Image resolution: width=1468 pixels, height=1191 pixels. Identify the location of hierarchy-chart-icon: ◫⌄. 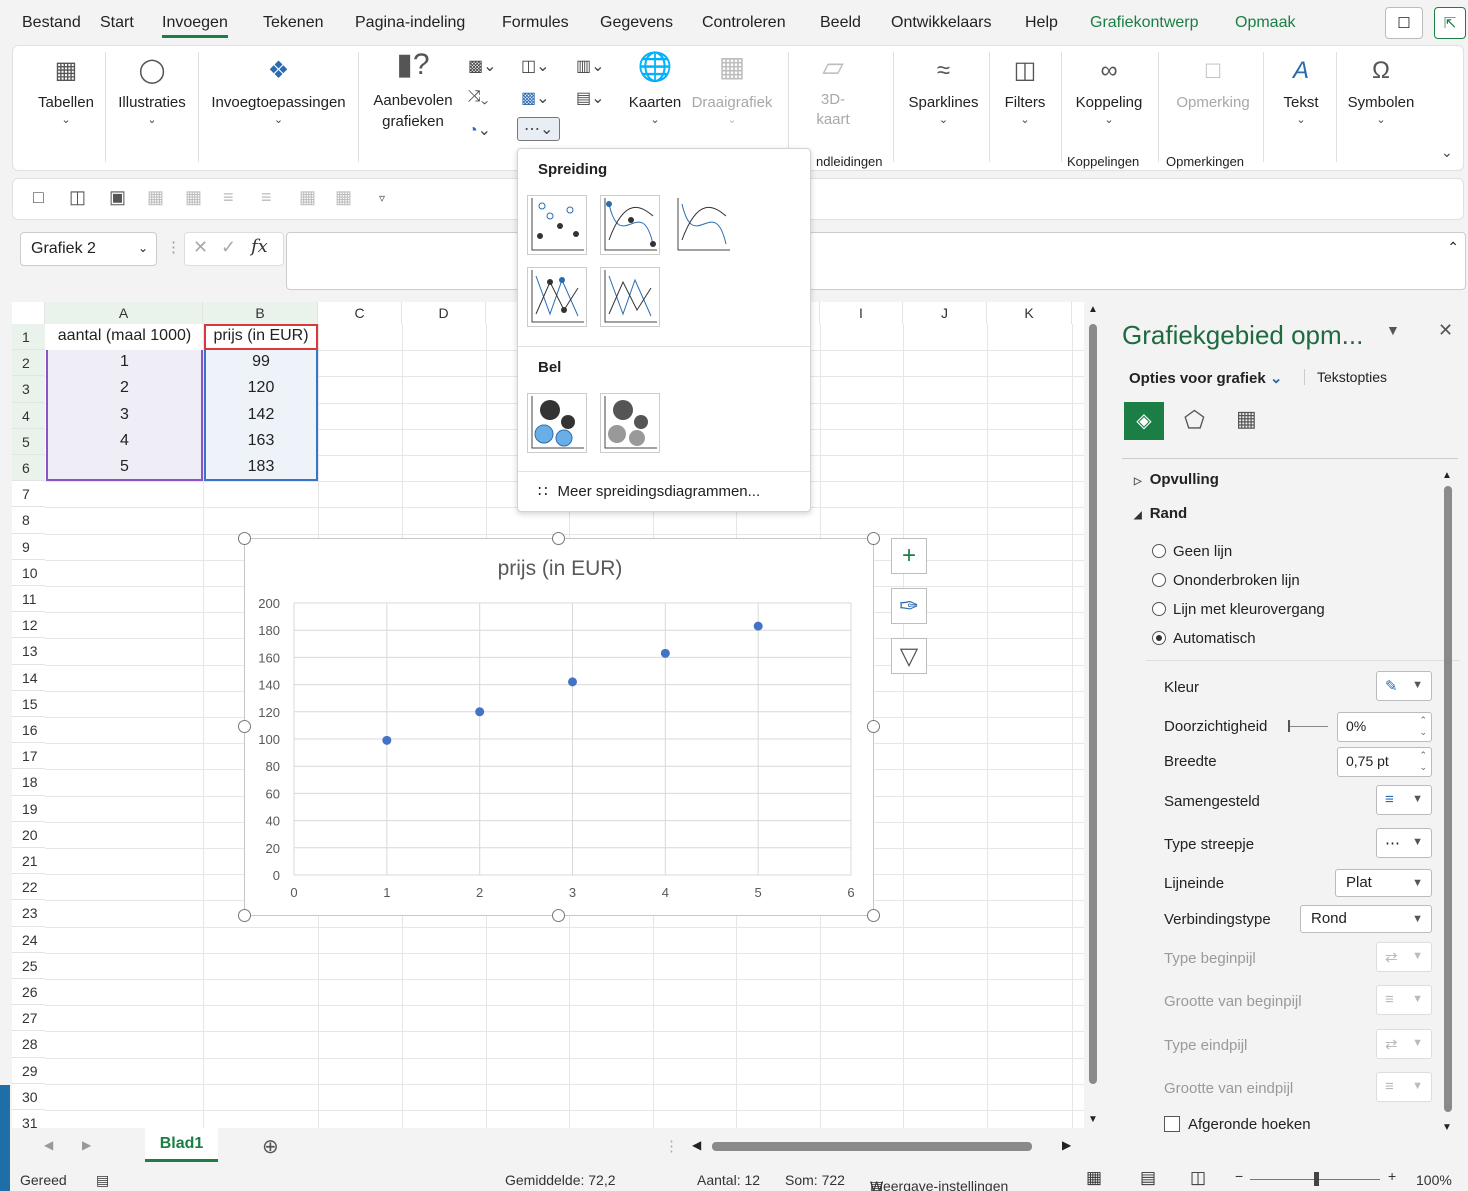
(535, 66).